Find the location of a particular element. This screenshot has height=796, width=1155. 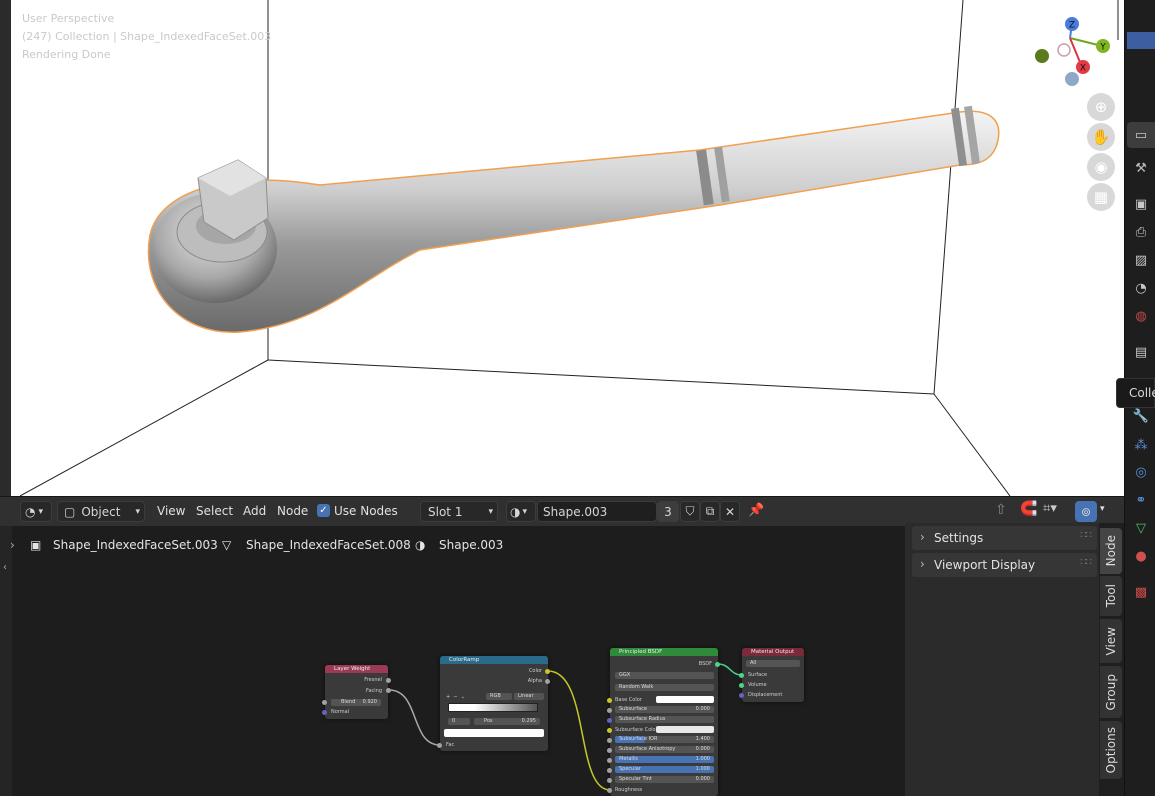

material-icon: ● is located at coordinates (1141, 556).